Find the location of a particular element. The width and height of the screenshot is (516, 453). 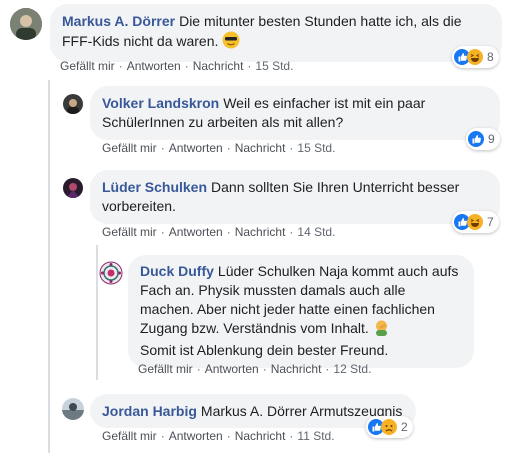

comment-author: Jordan Harbig is located at coordinates (149, 411).